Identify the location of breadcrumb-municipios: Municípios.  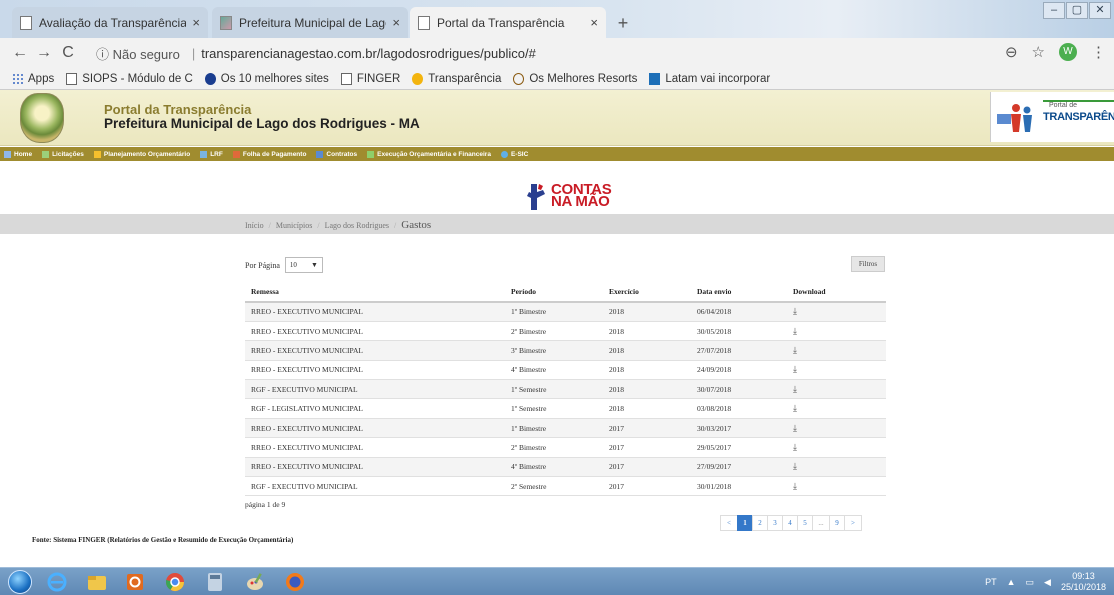
(294, 225).